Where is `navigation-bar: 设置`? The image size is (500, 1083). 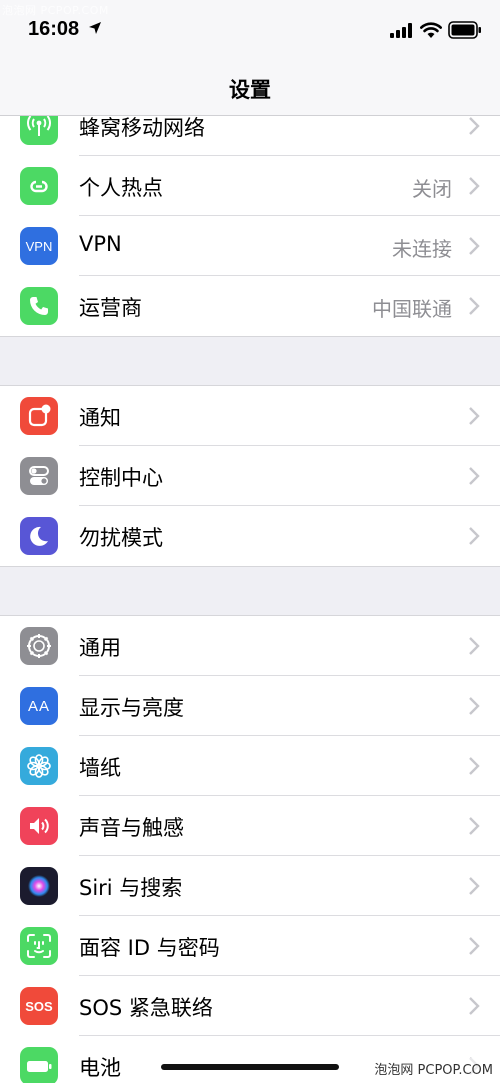
navigation-bar: 设置 is located at coordinates (250, 88).